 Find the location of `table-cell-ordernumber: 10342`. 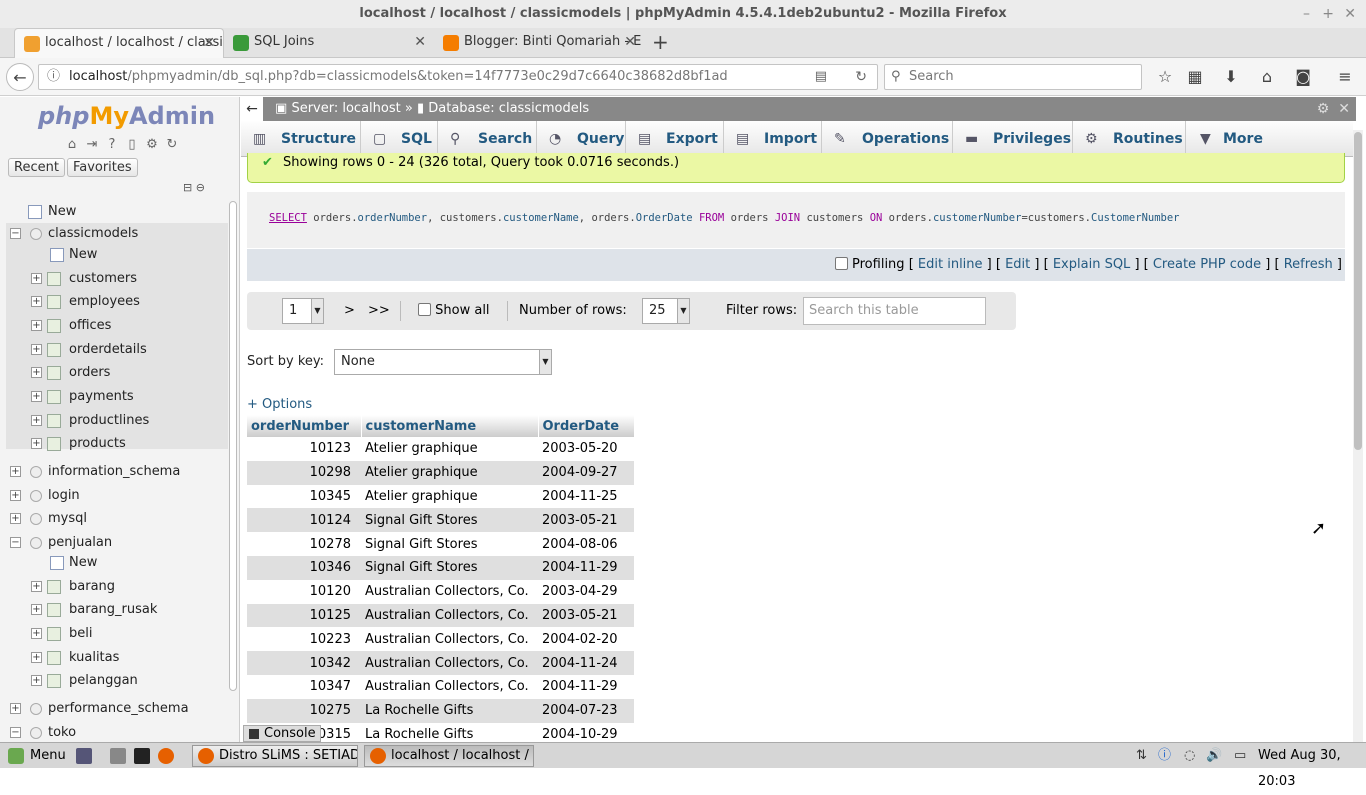

table-cell-ordernumber: 10342 is located at coordinates (304, 663).